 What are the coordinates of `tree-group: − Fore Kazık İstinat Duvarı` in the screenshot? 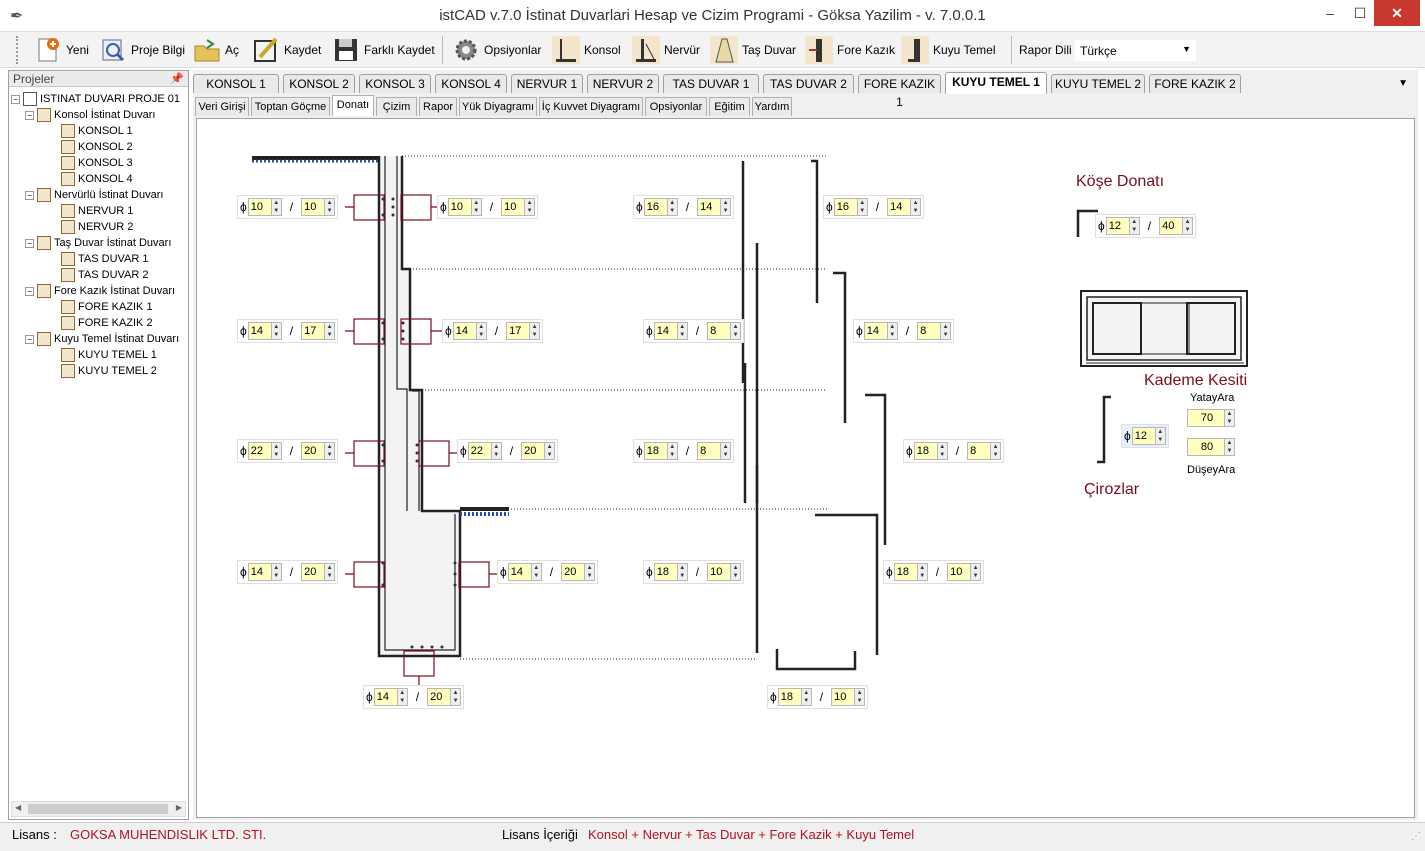 It's located at (100, 291).